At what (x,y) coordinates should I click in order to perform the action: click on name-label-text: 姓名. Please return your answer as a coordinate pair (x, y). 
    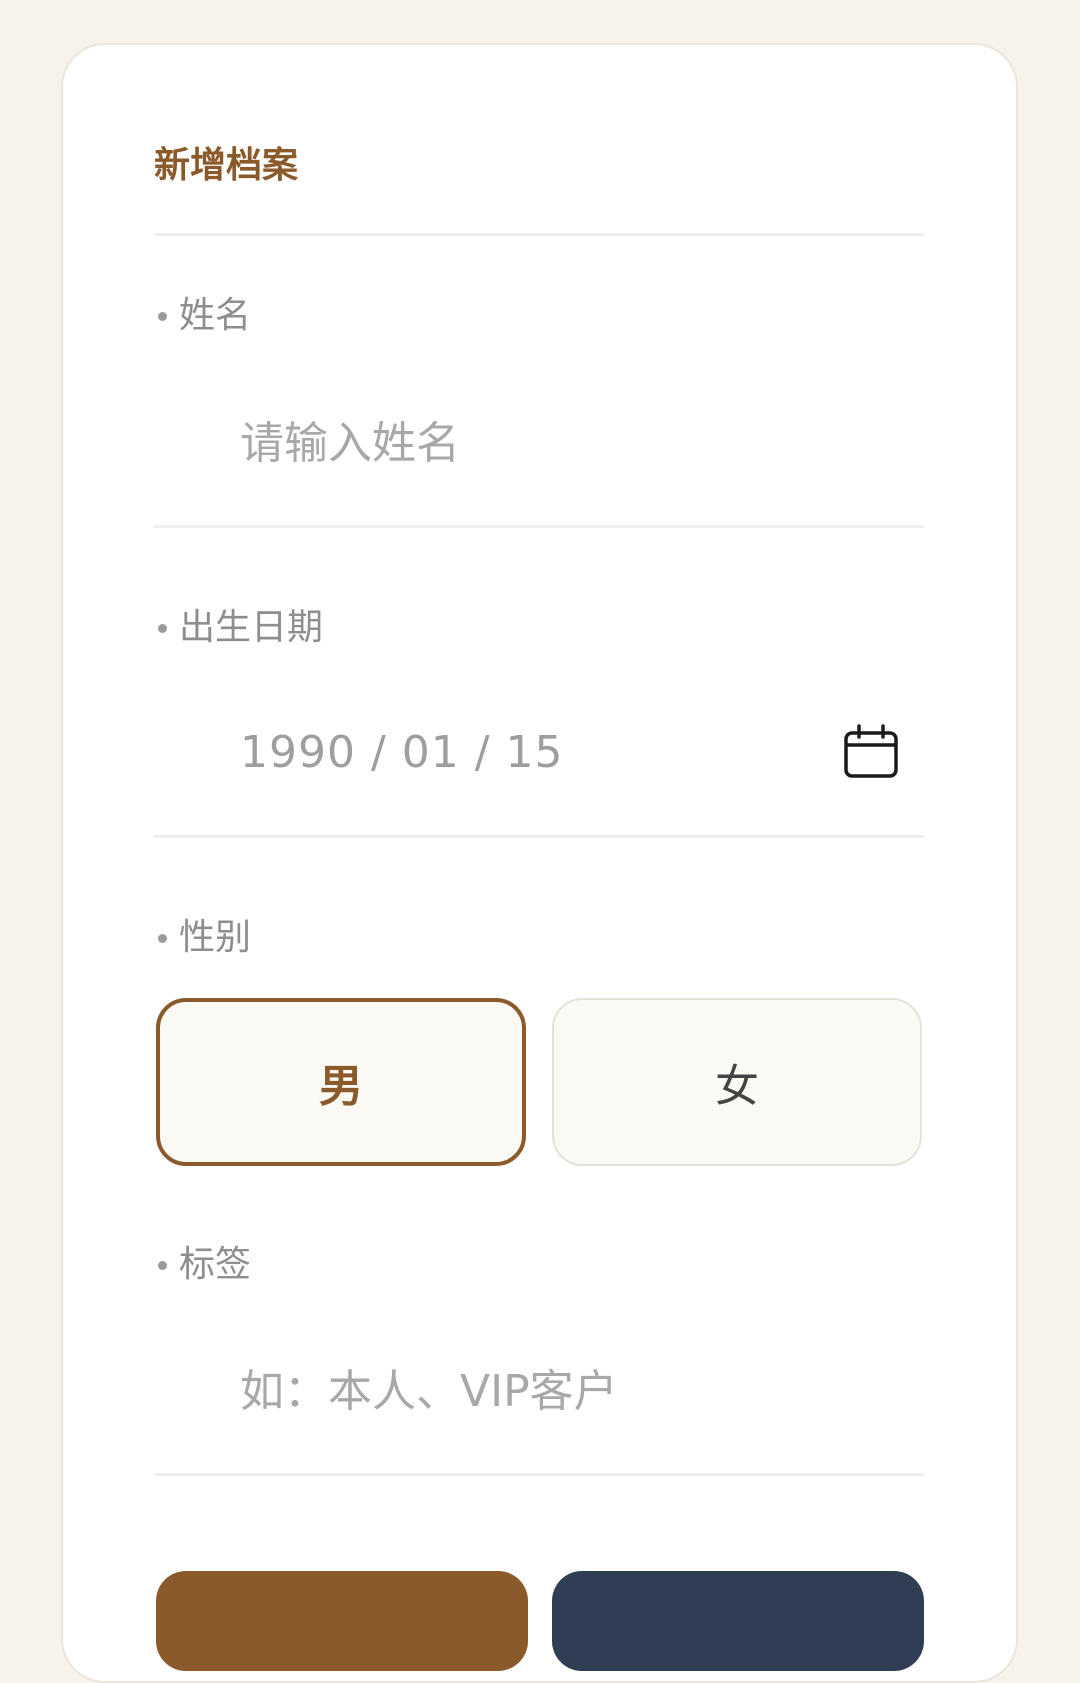
    Looking at the image, I should click on (215, 315).